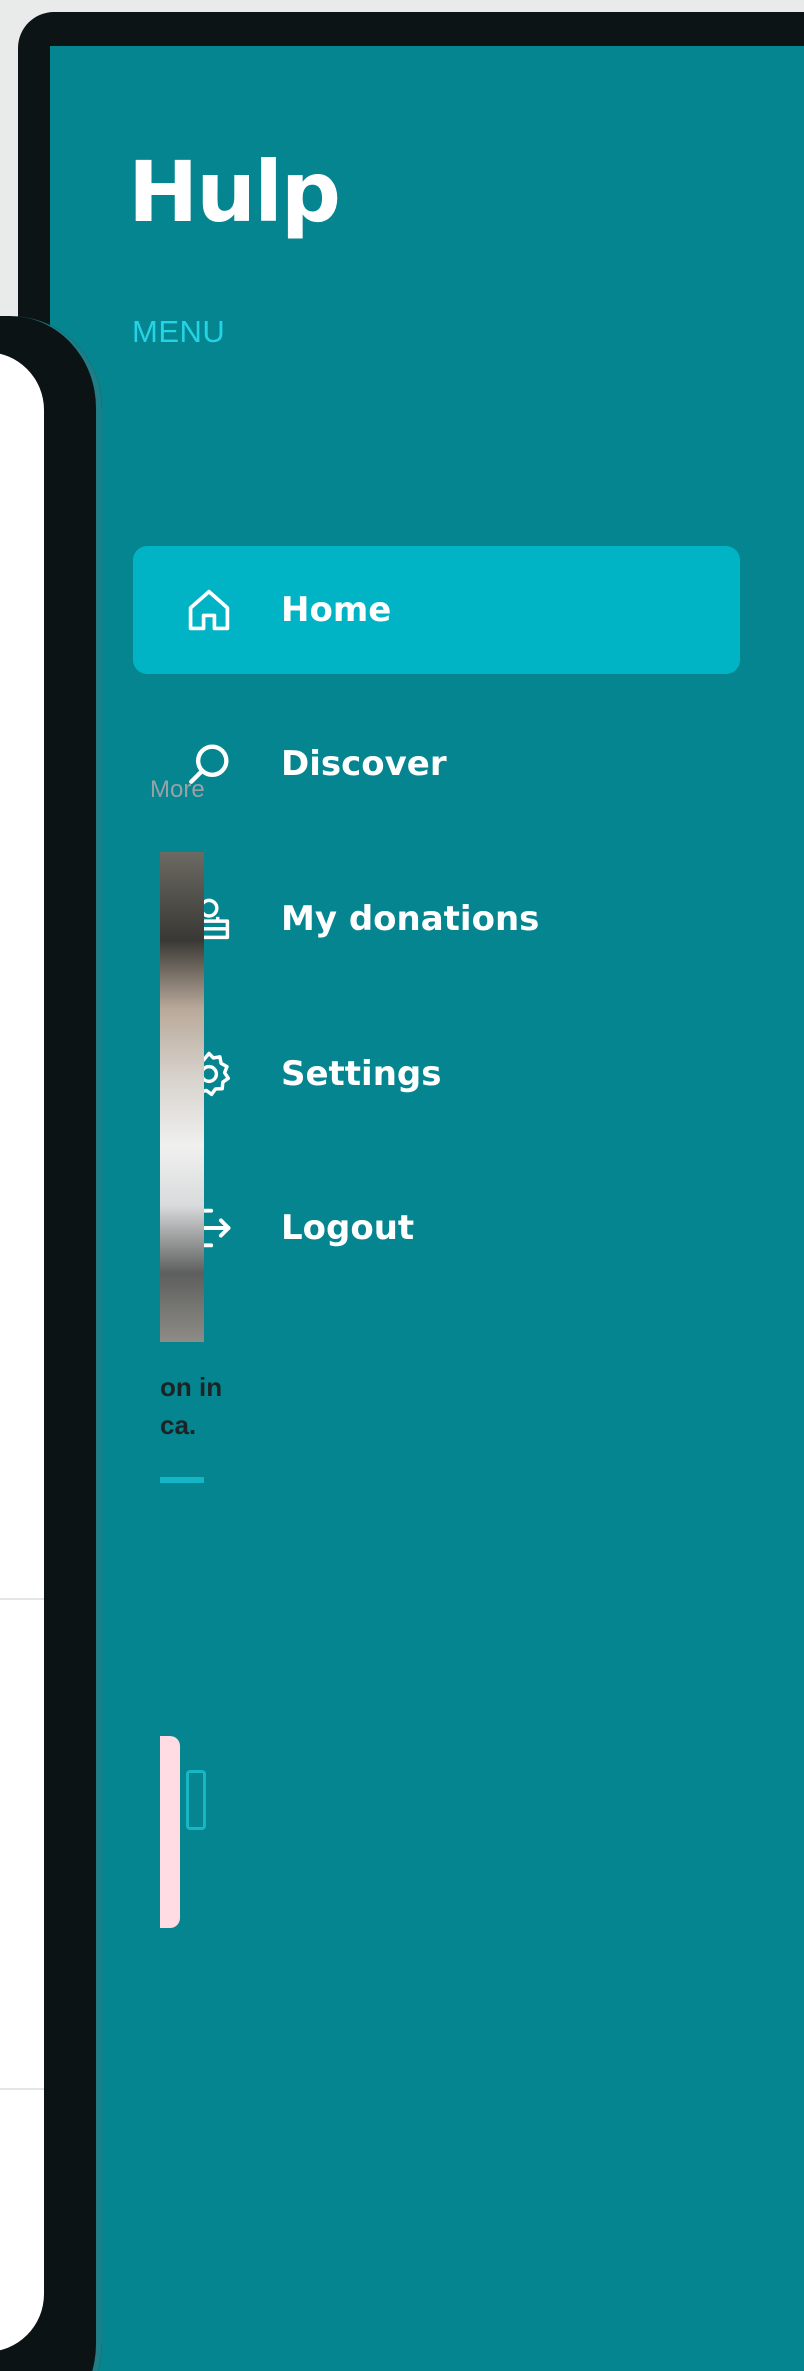  What do you see at coordinates (361, 1074) in the screenshot?
I see `nav-item-label: Settings` at bounding box center [361, 1074].